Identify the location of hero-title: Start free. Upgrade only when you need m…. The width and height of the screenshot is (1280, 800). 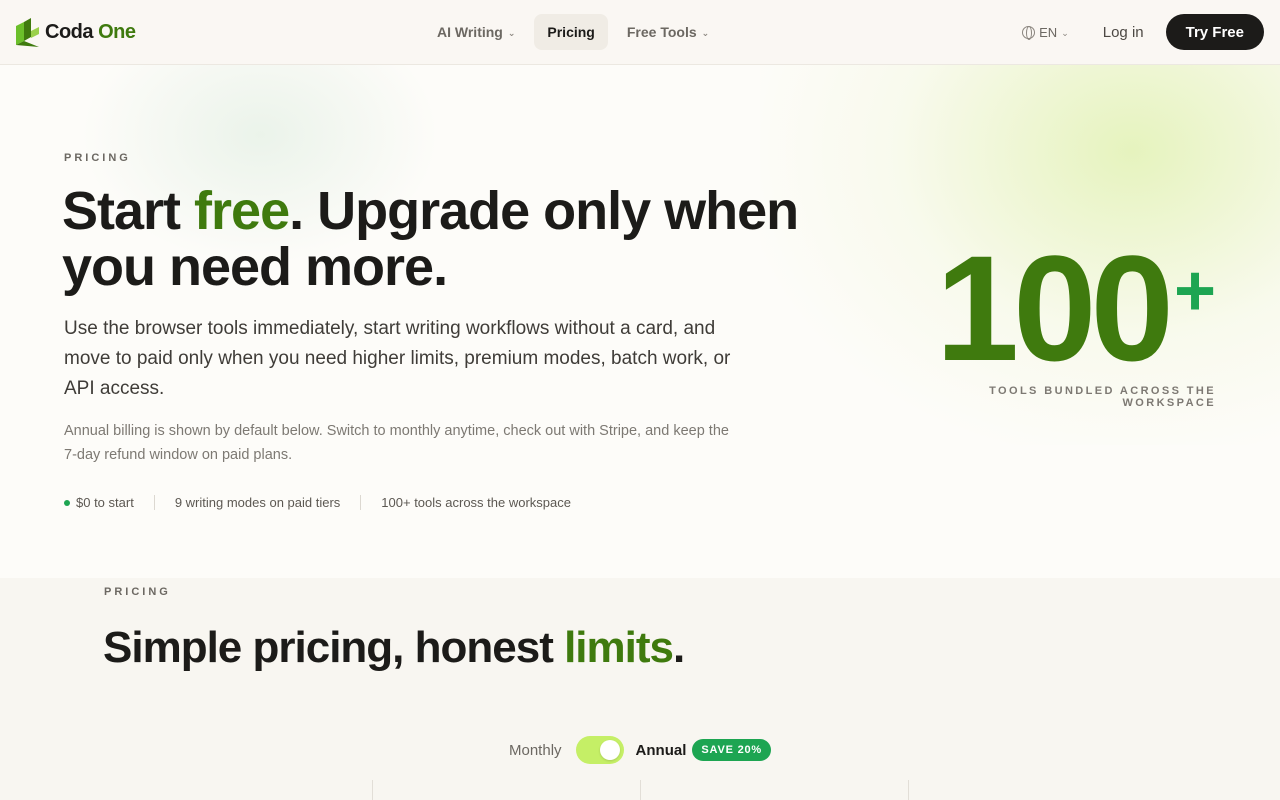
(462, 239).